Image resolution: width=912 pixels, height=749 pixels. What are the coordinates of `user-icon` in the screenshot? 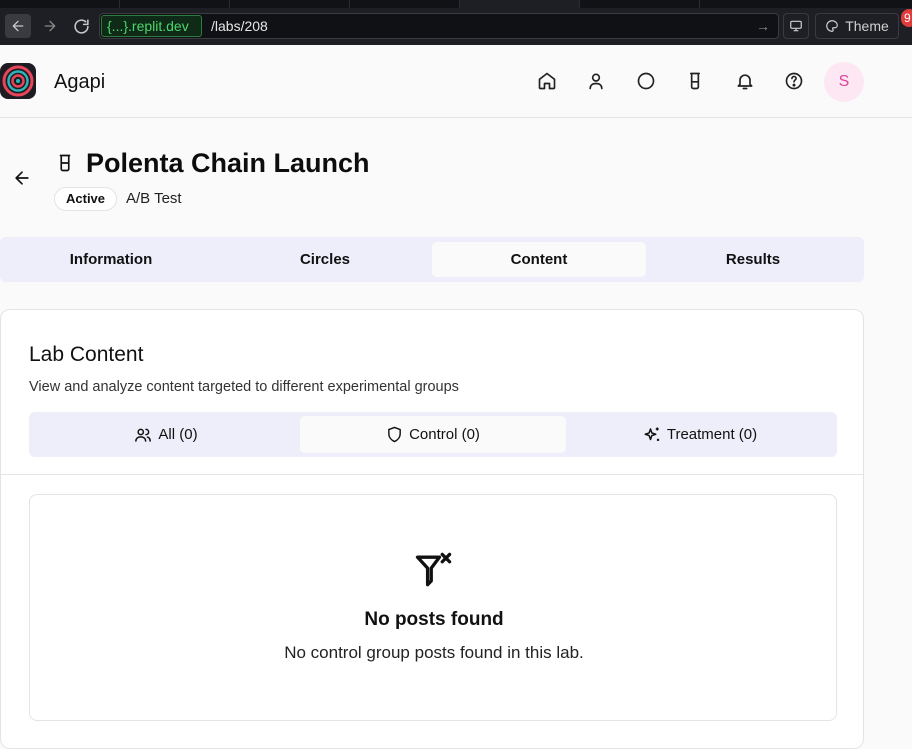 It's located at (596, 81).